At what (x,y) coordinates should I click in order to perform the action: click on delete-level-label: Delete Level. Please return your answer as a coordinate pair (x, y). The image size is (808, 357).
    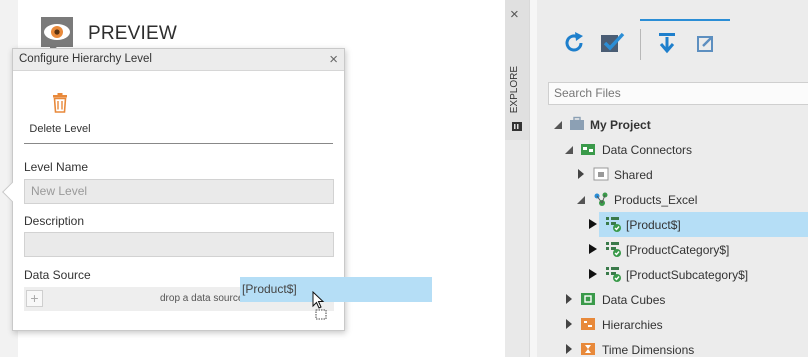
    Looking at the image, I should click on (60, 129).